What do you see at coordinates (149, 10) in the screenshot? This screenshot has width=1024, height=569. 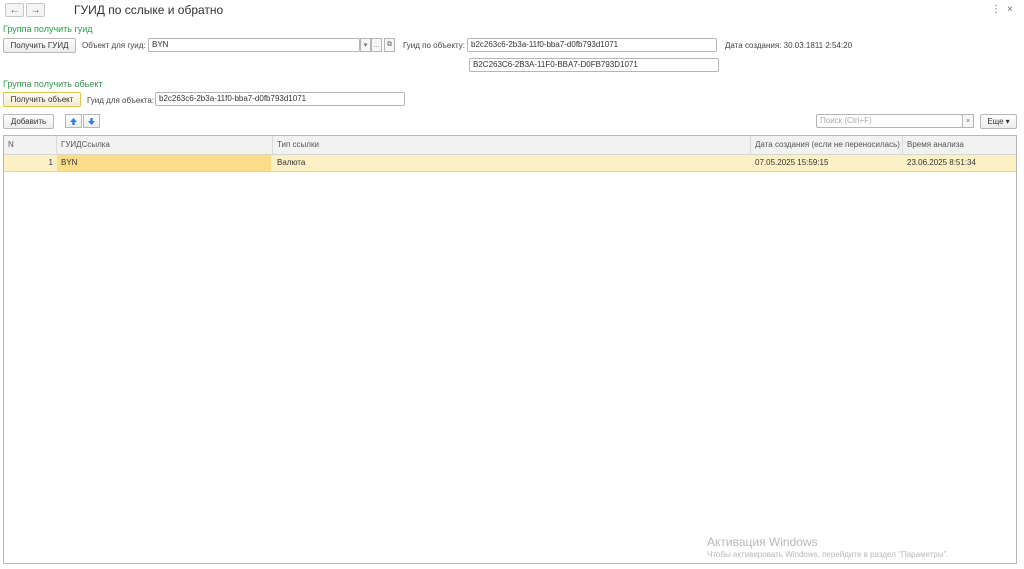 I see `page-title: ГУИД по сслыке и обратно` at bounding box center [149, 10].